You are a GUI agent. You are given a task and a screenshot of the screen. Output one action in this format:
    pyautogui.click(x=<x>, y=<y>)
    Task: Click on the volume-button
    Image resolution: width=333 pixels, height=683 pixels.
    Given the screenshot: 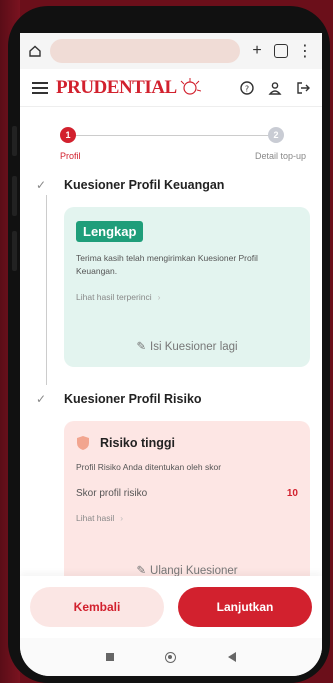 What is the action you would take?
    pyautogui.click(x=14, y=141)
    